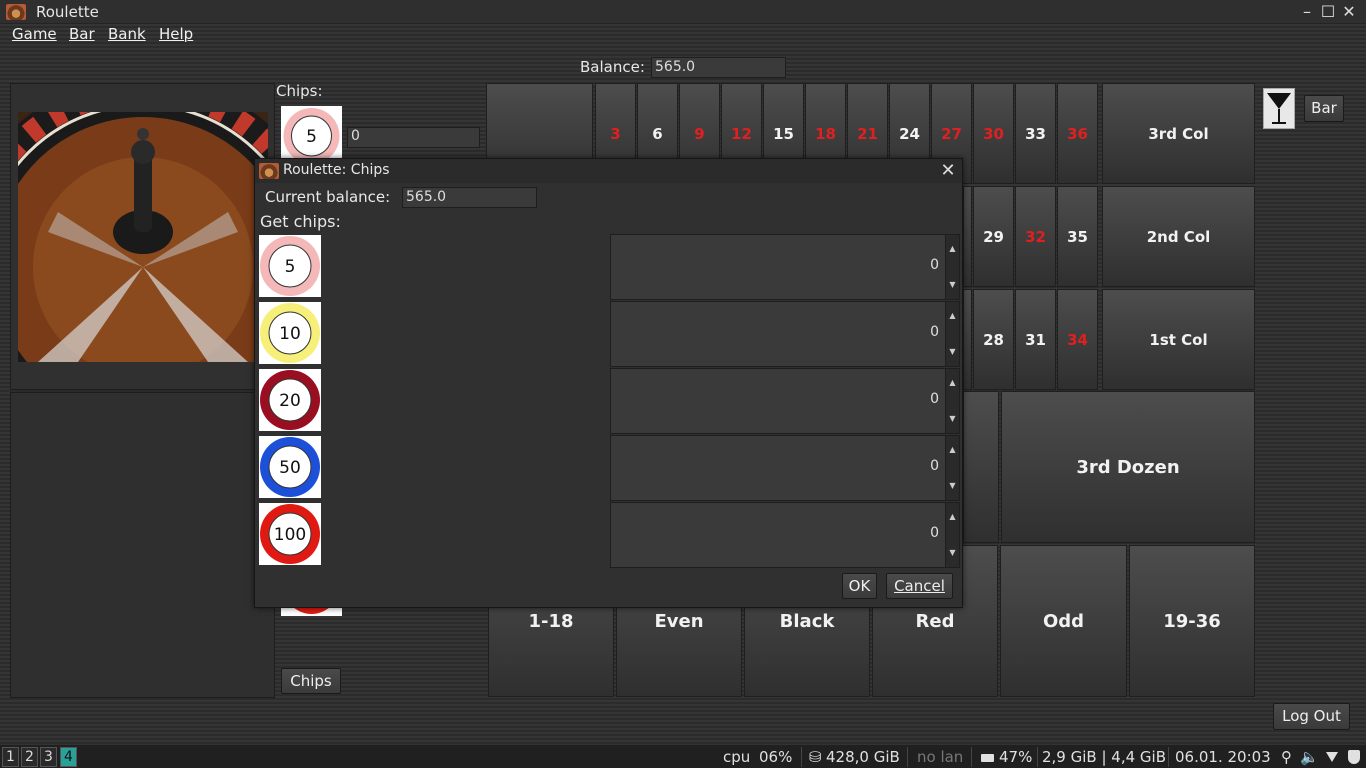  What do you see at coordinates (29, 757) in the screenshot?
I see `workspace-2: 2` at bounding box center [29, 757].